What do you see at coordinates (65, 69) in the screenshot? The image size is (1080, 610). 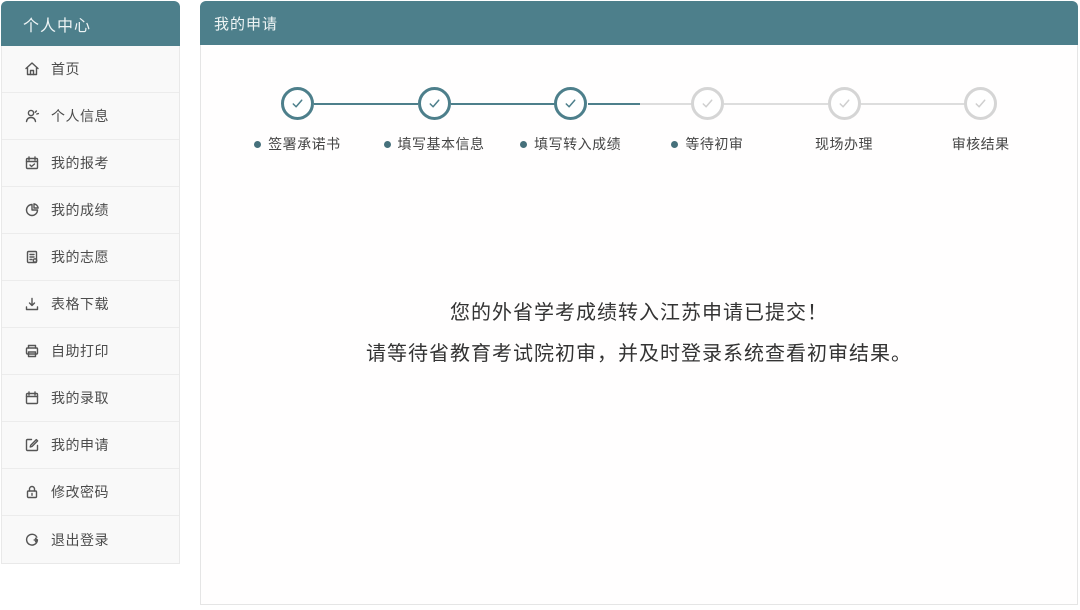 I see `sidebar-item-label: 首页` at bounding box center [65, 69].